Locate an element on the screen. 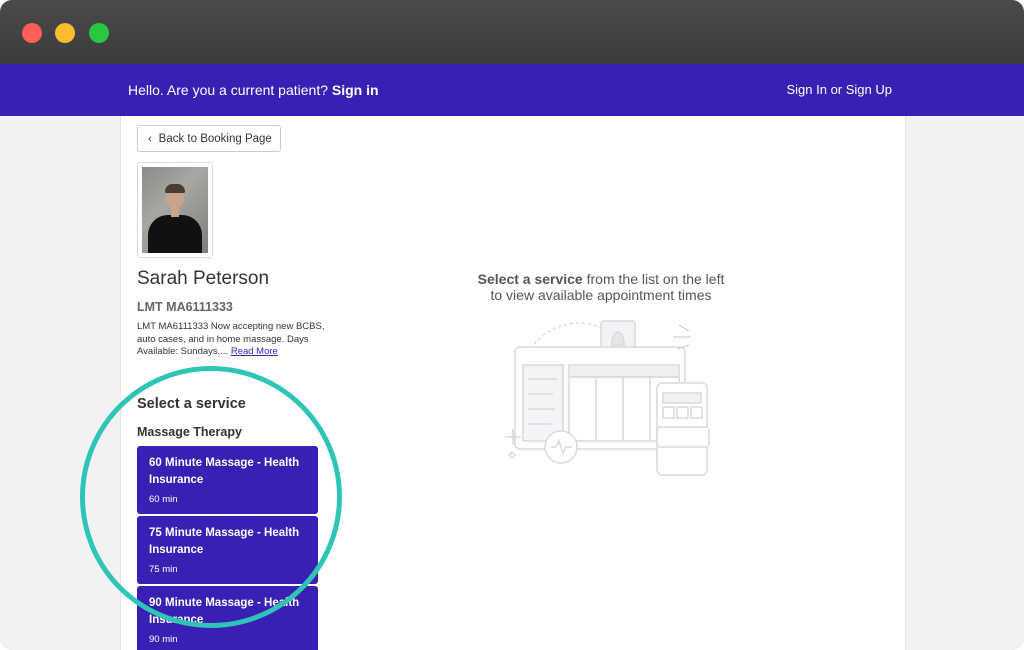 The width and height of the screenshot is (1024, 650). read-more-link: Read More is located at coordinates (254, 351).